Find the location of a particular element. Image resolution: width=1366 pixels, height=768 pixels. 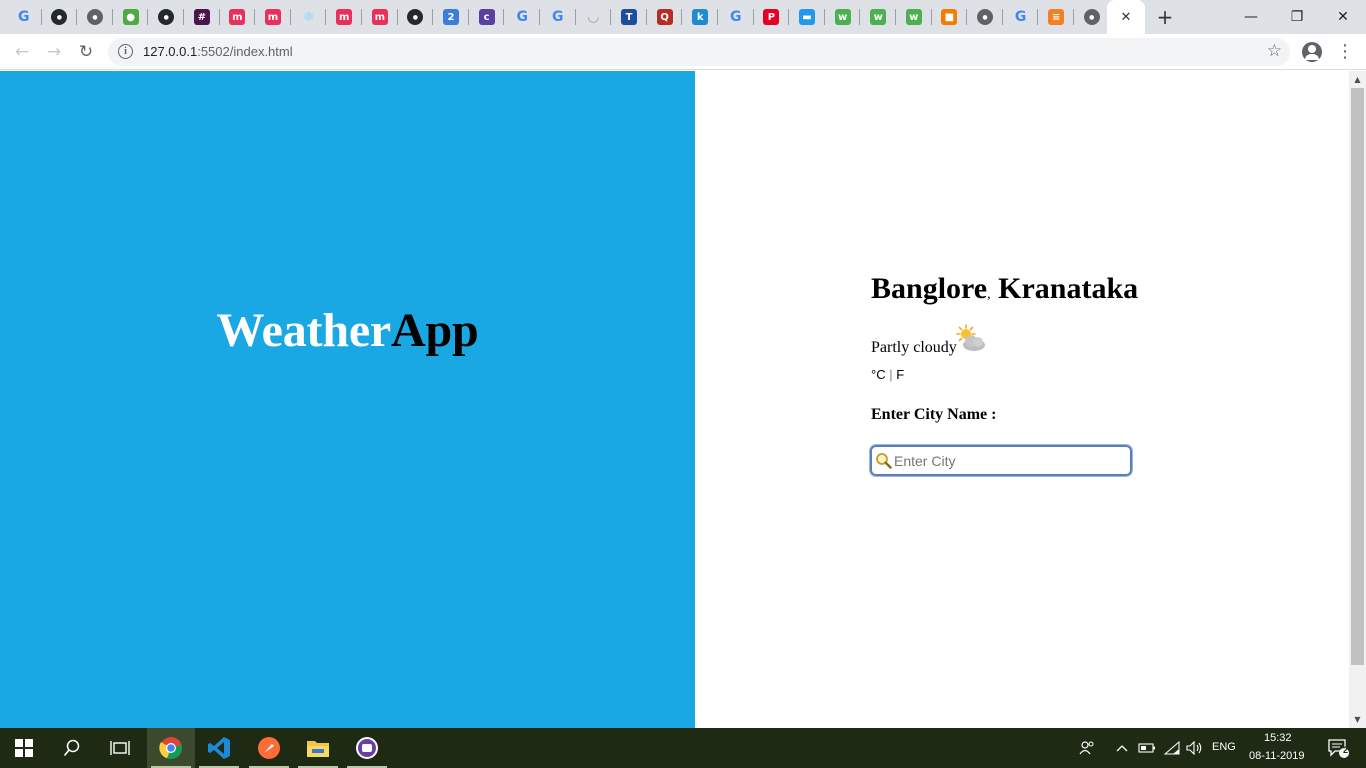

bookmark-star-icon: ☆ is located at coordinates (1274, 51).